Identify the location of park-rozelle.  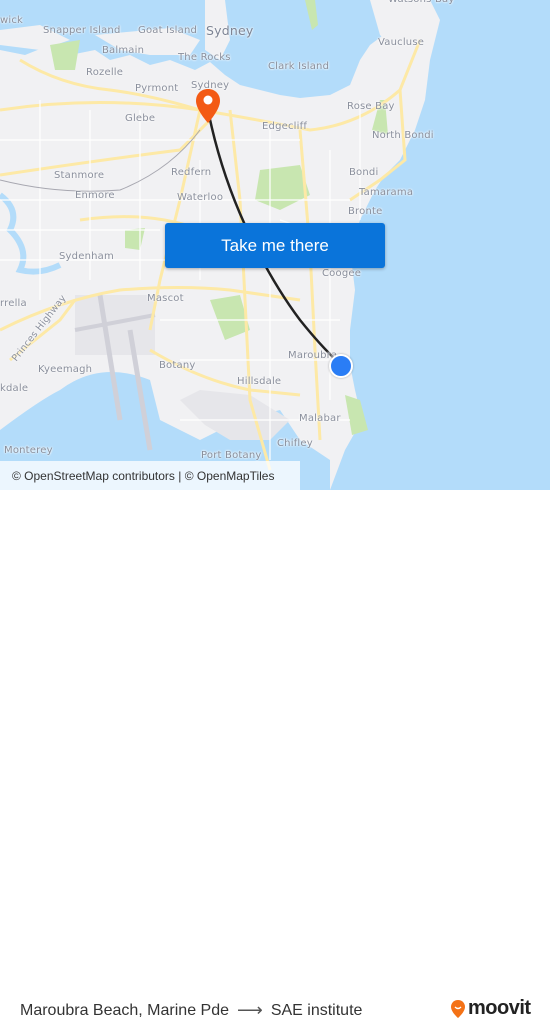
(65, 55).